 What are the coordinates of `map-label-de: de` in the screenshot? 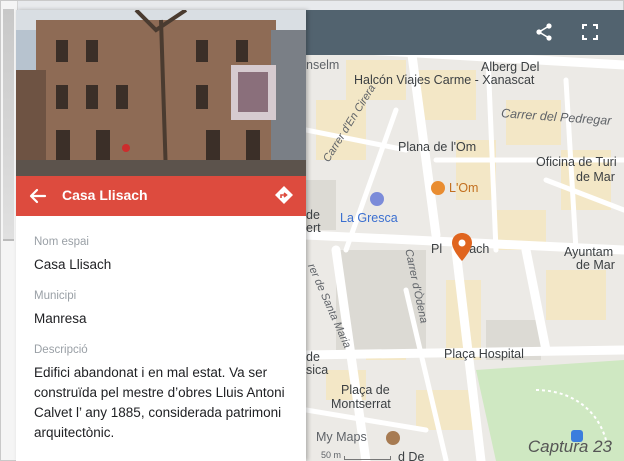 It's located at (313, 215).